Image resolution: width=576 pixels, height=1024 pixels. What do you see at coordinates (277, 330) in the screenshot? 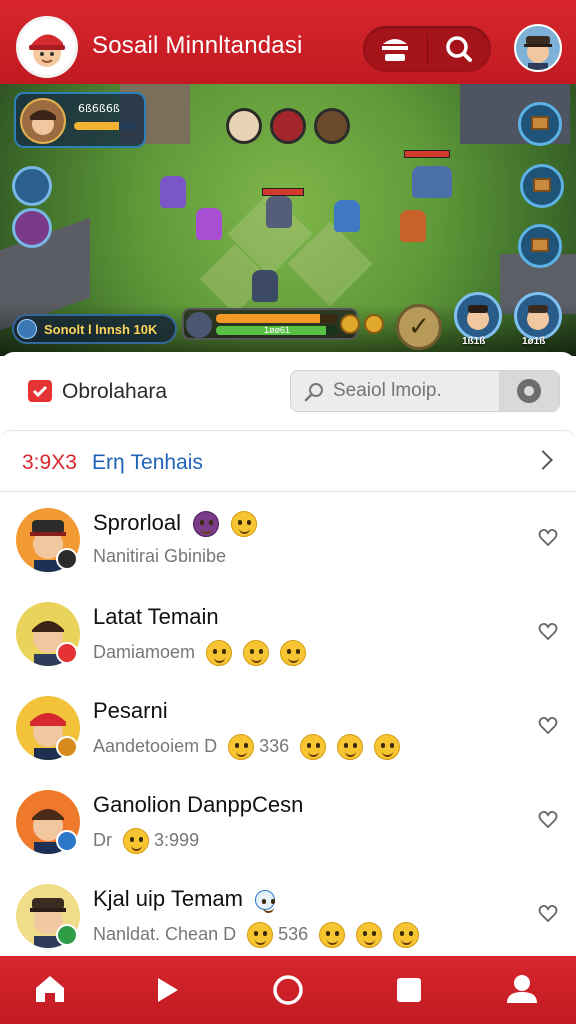
I see `bar-label: 1øø61` at bounding box center [277, 330].